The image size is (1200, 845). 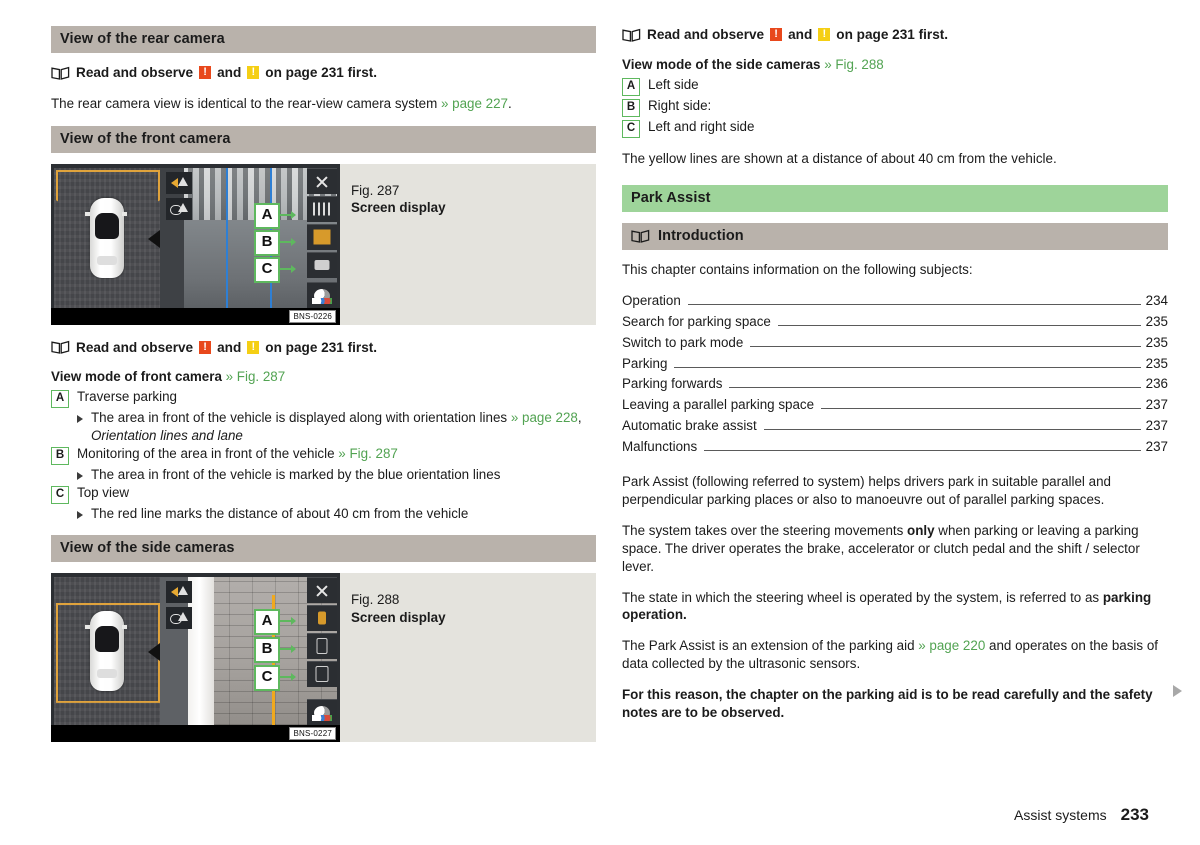 I want to click on note-middle-3: and, so click(x=800, y=34).